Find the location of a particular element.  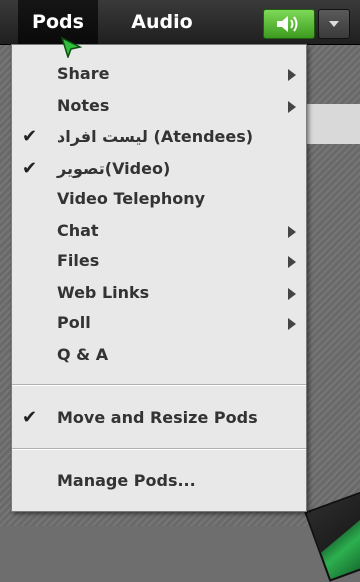

speaker-icon is located at coordinates (287, 24).